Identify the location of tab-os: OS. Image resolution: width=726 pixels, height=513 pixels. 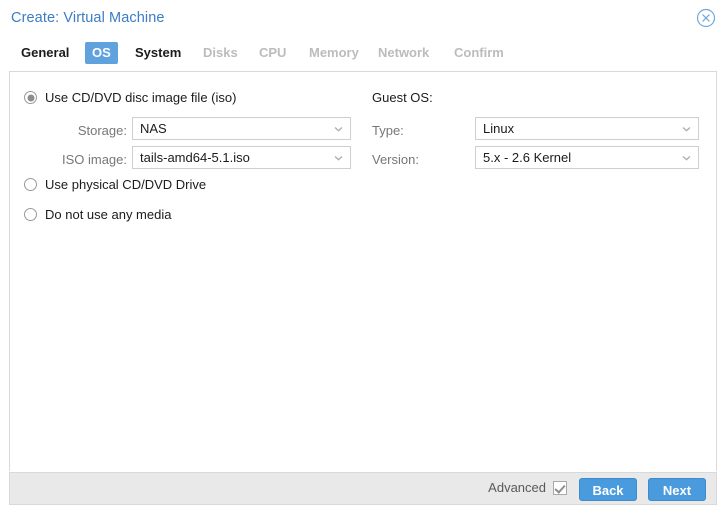
(101, 53).